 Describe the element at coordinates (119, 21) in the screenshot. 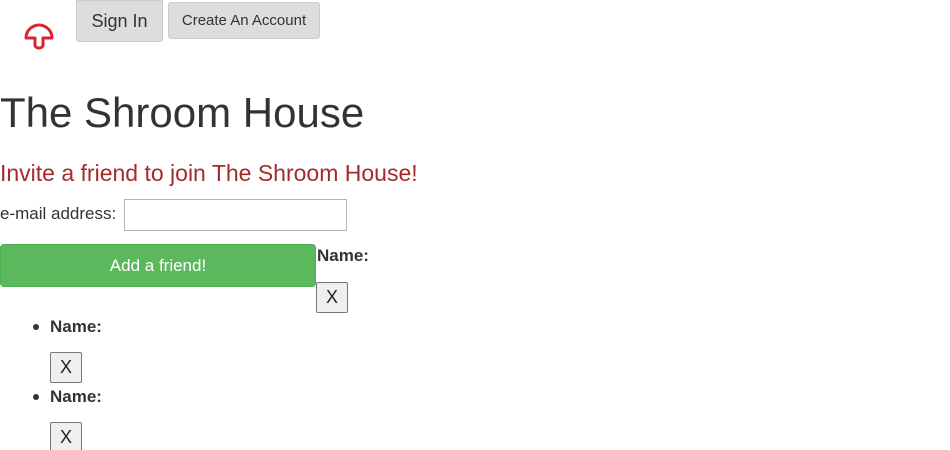

I see `sign-in-button: Sign In` at that location.